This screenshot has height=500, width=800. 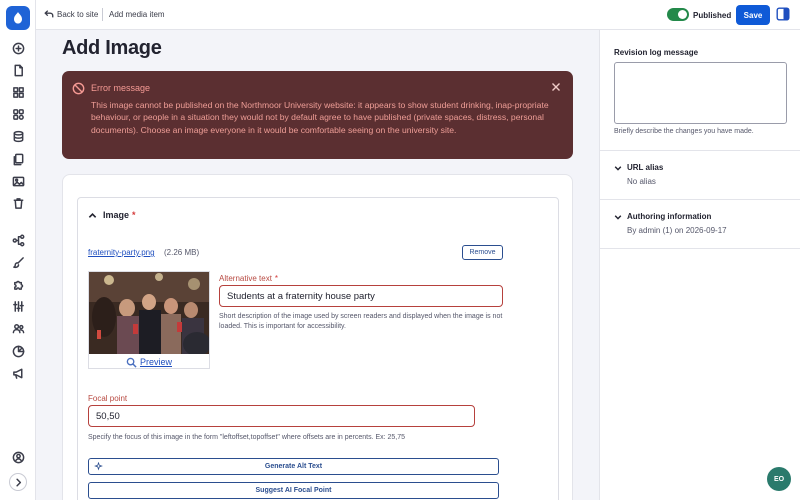 I want to click on admin-toolbar, so click(x=18, y=250).